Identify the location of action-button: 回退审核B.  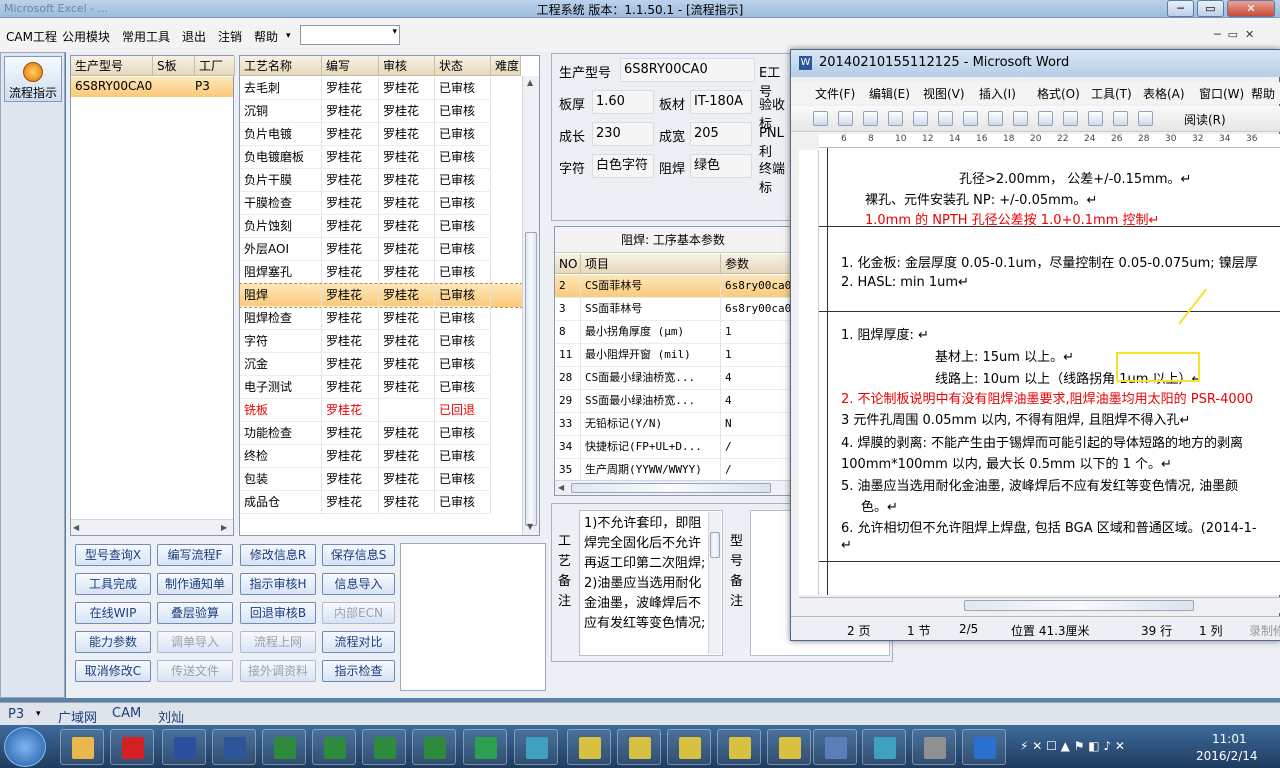
(278, 613).